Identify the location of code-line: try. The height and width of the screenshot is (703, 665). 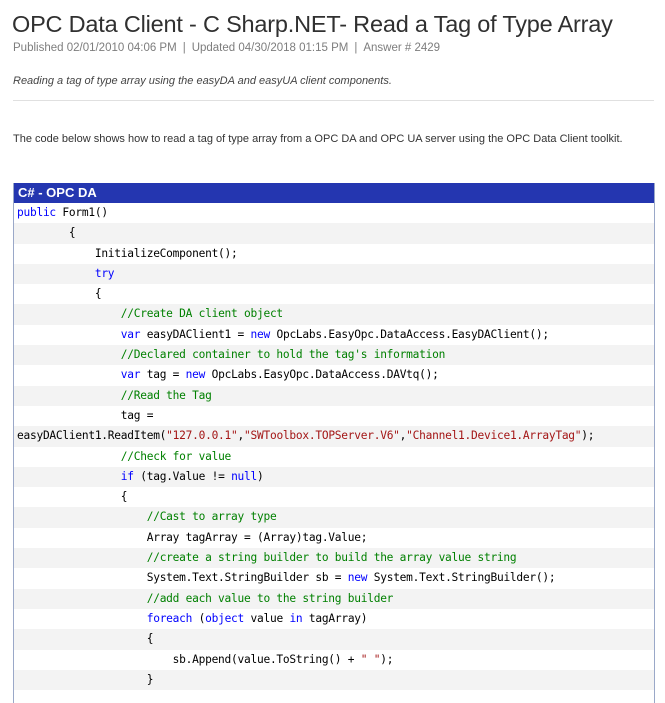
(334, 274).